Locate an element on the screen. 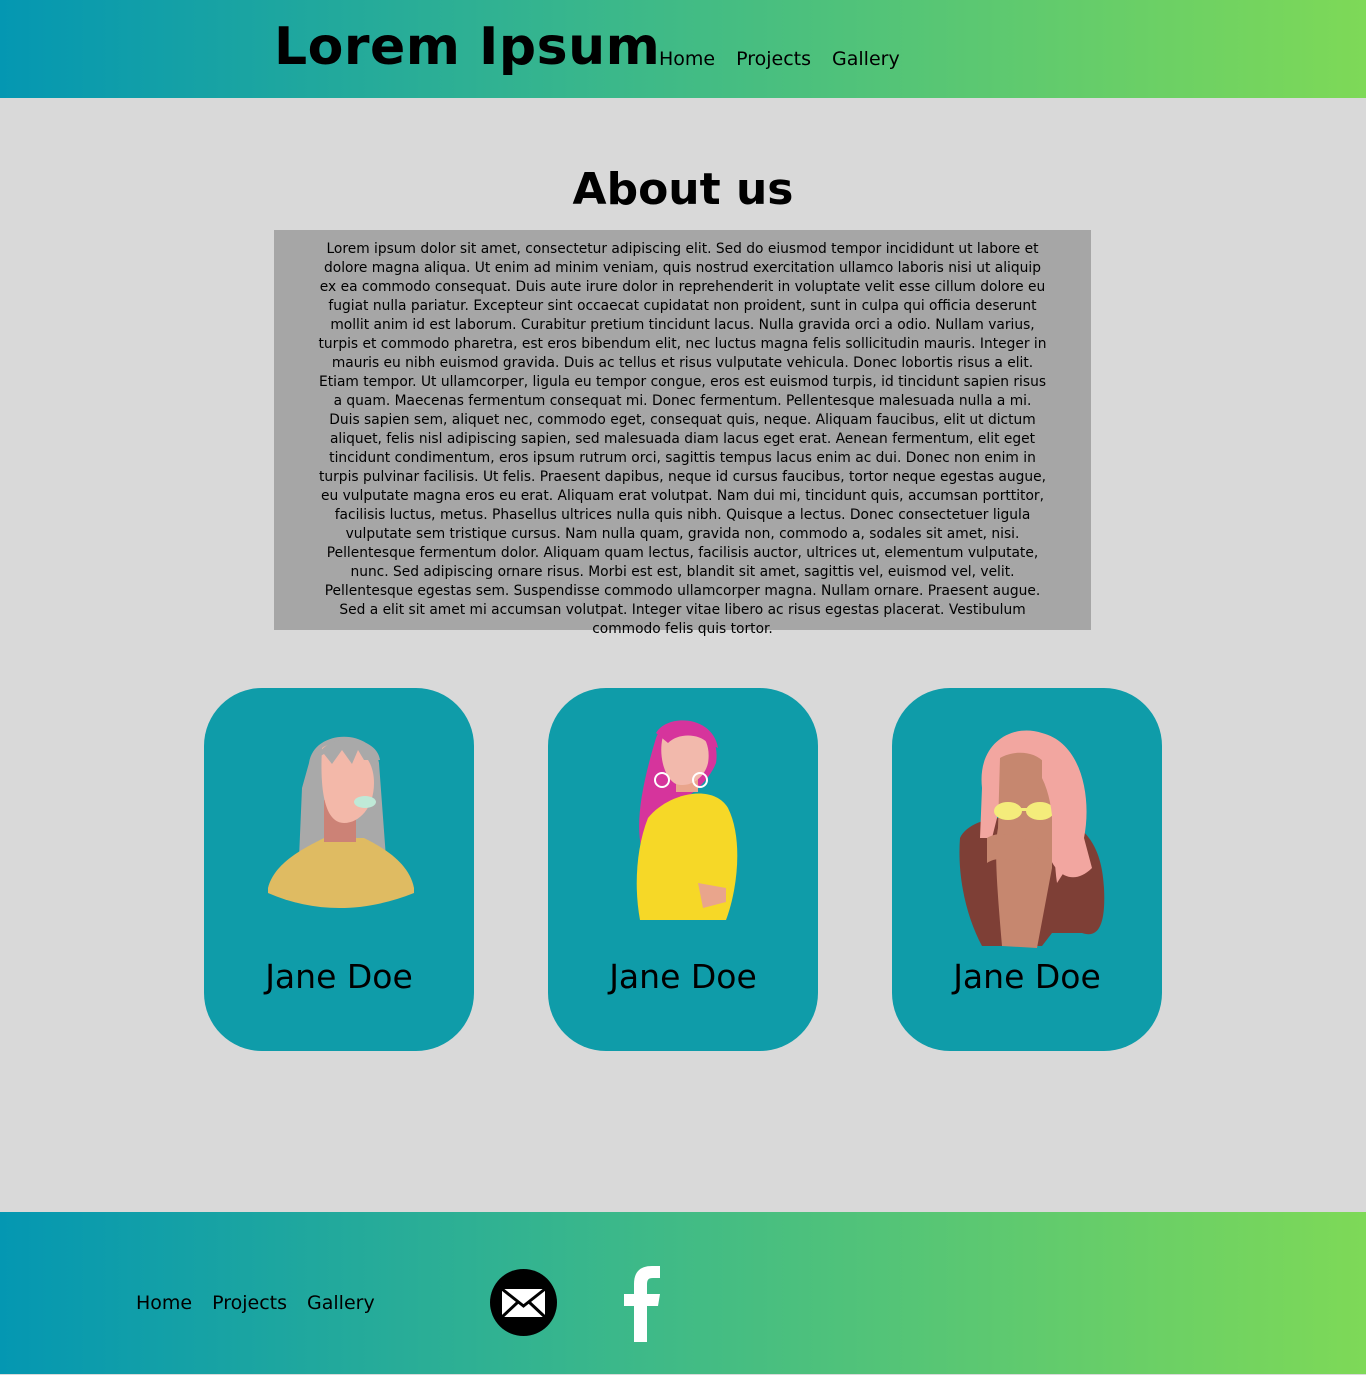 The width and height of the screenshot is (1366, 1375). facebook-f-icon is located at coordinates (642, 1304).